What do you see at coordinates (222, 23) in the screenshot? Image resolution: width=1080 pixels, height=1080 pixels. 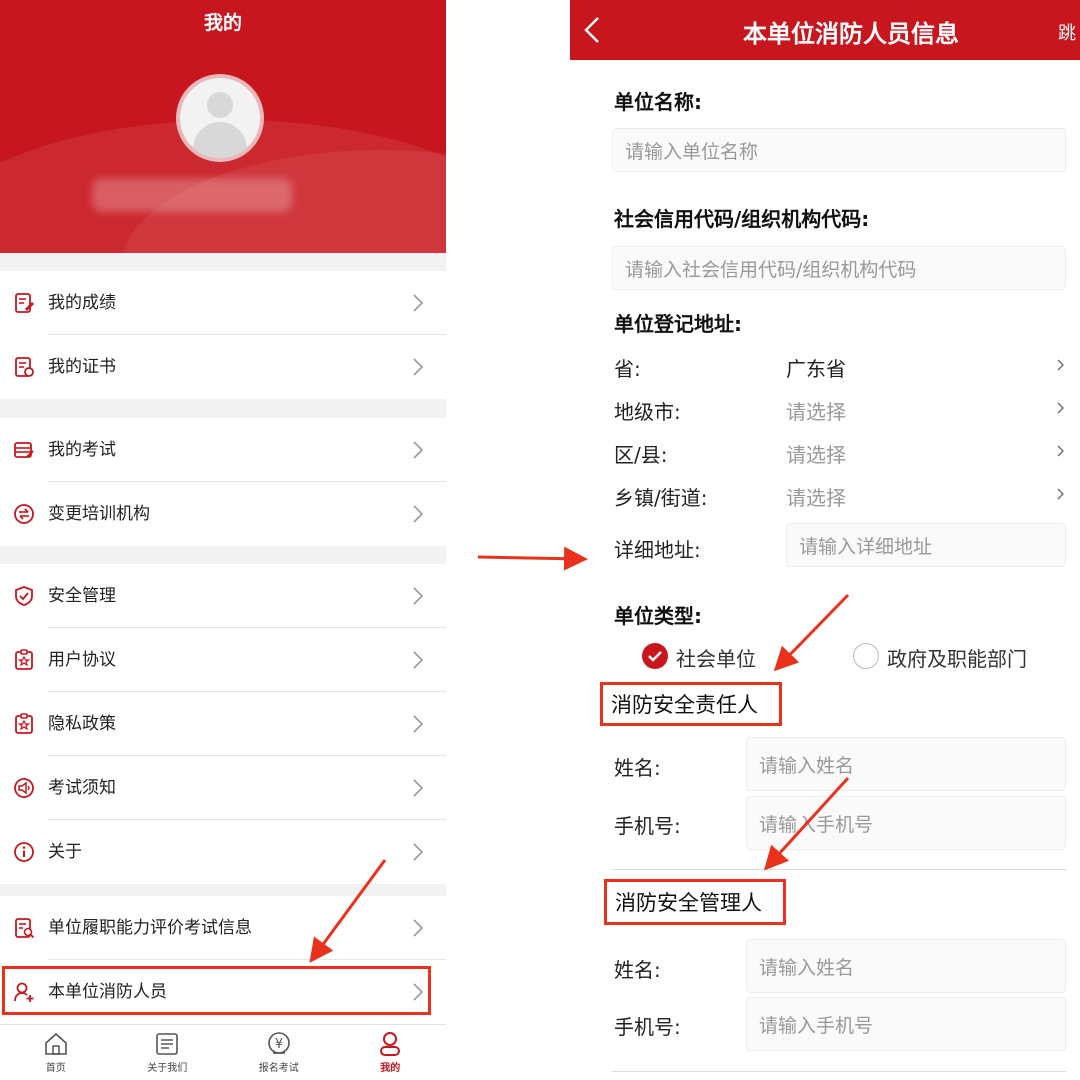 I see `page-title: 我的` at bounding box center [222, 23].